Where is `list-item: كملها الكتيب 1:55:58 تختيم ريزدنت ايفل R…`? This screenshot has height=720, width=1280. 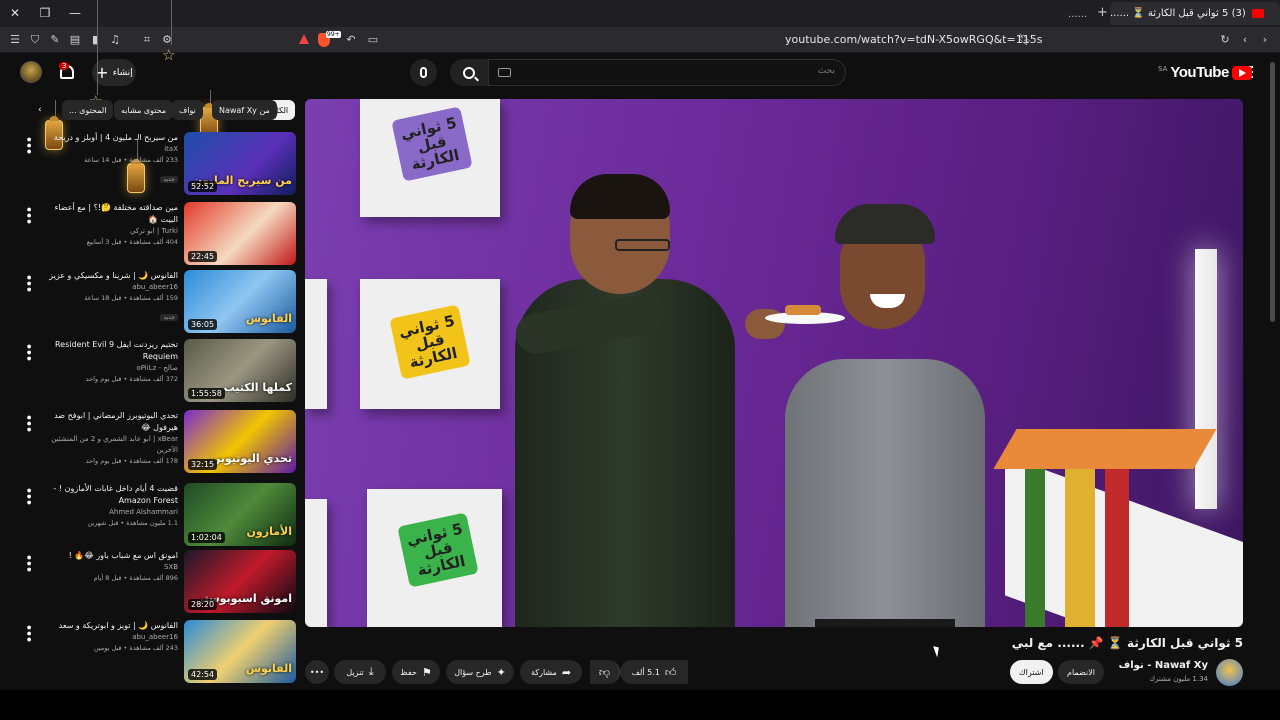
list-item: كملها الكتيب 1:55:58 تختيم ريزدنت ايفل R… is located at coordinates (159, 371).